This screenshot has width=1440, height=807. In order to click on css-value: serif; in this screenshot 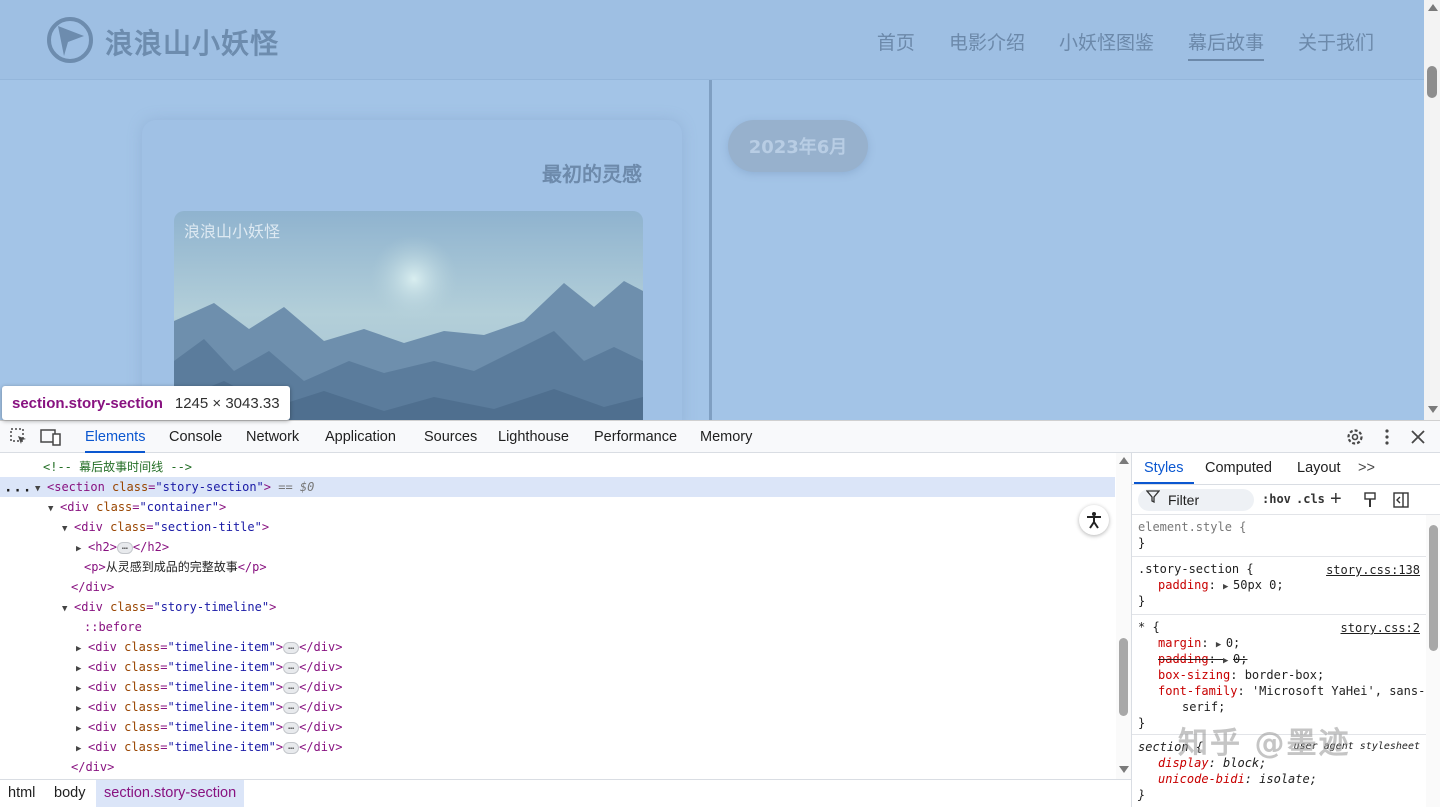, I will do `click(1203, 707)`.